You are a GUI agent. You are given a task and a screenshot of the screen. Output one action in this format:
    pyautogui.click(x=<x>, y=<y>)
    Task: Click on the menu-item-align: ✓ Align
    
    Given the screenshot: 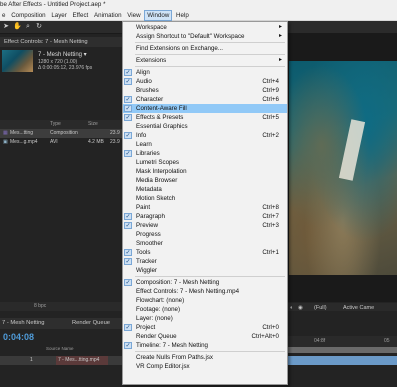 What is the action you would take?
    pyautogui.click(x=205, y=72)
    